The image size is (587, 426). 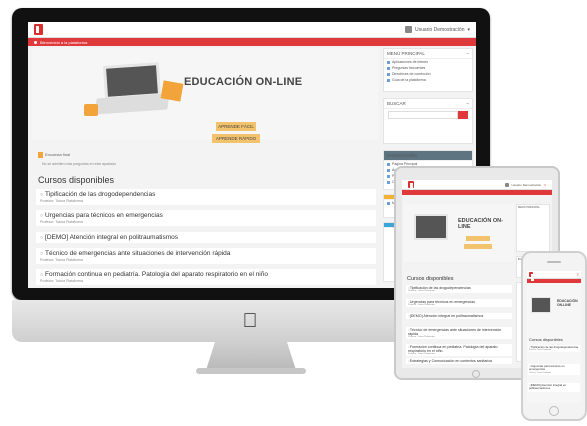 What do you see at coordinates (423, 115) in the screenshot?
I see `search-input` at bounding box center [423, 115].